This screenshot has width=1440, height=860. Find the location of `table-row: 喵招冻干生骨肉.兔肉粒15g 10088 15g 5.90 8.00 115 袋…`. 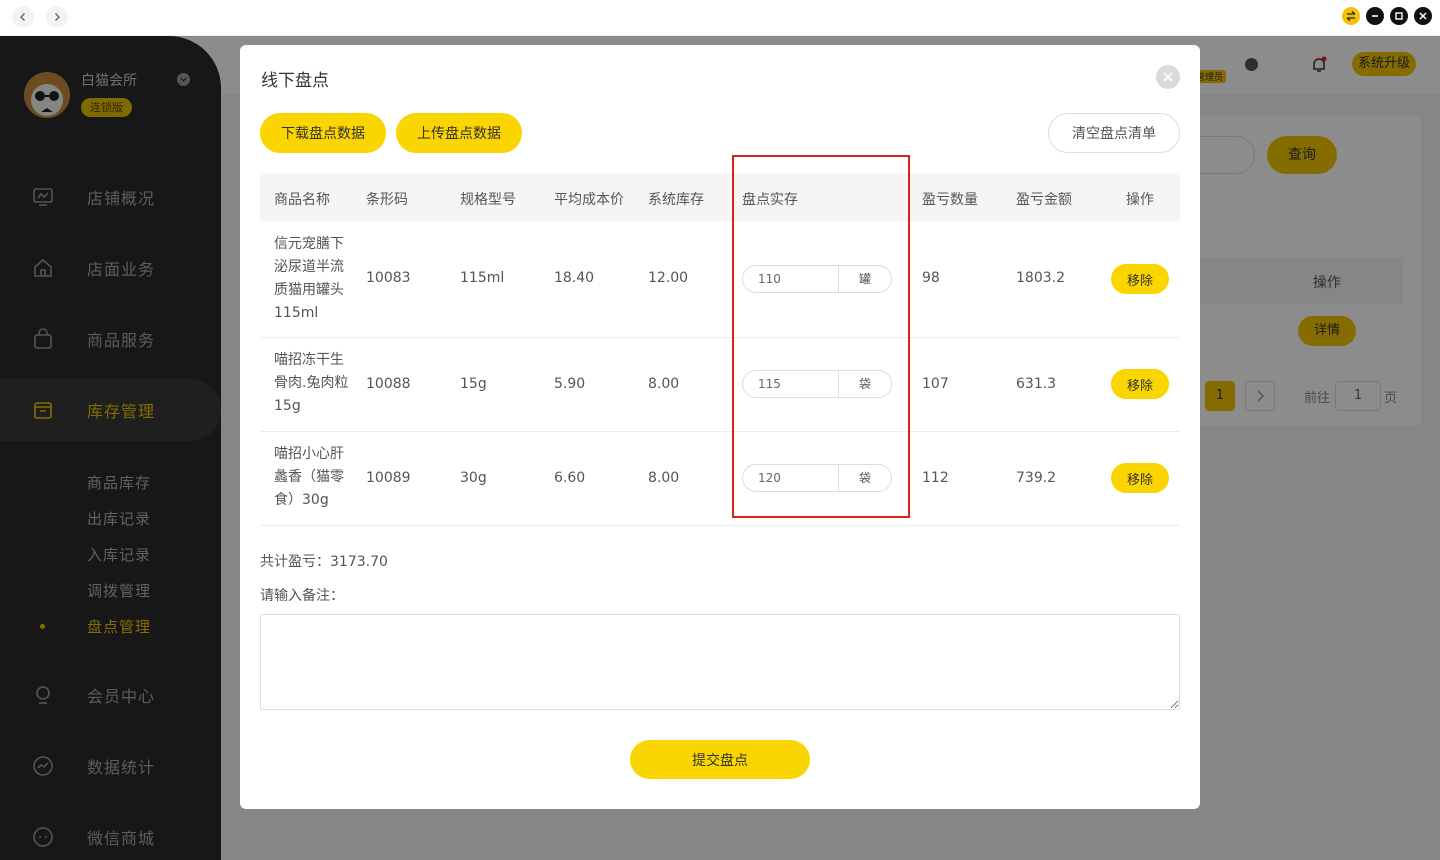

table-row: 喵招冻干生骨肉.兔肉粒15g 10088 15g 5.90 8.00 115 袋… is located at coordinates (720, 385).